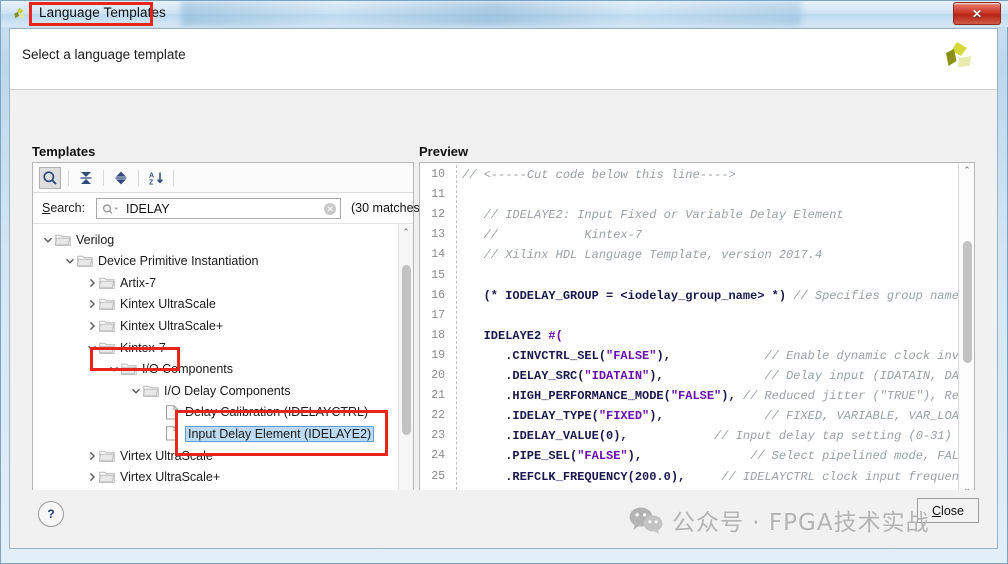 The image size is (1008, 564). Describe the element at coordinates (104, 54) in the screenshot. I see `dialog-header-title: Select a language template` at that location.